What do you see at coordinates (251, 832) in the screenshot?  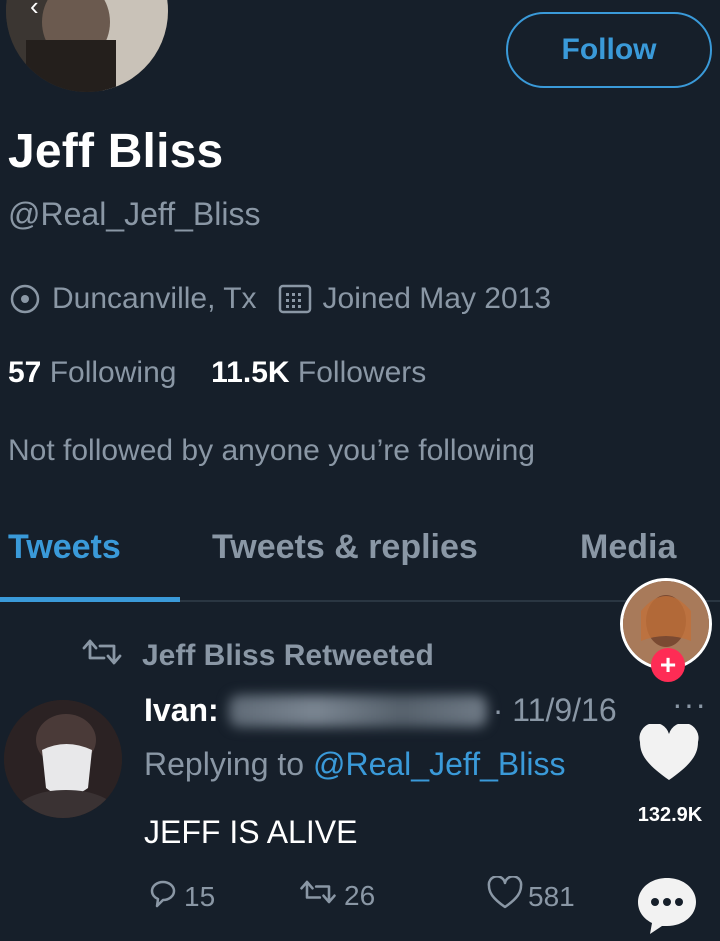 I see `tweet-text: JEFF IS ALIVE` at bounding box center [251, 832].